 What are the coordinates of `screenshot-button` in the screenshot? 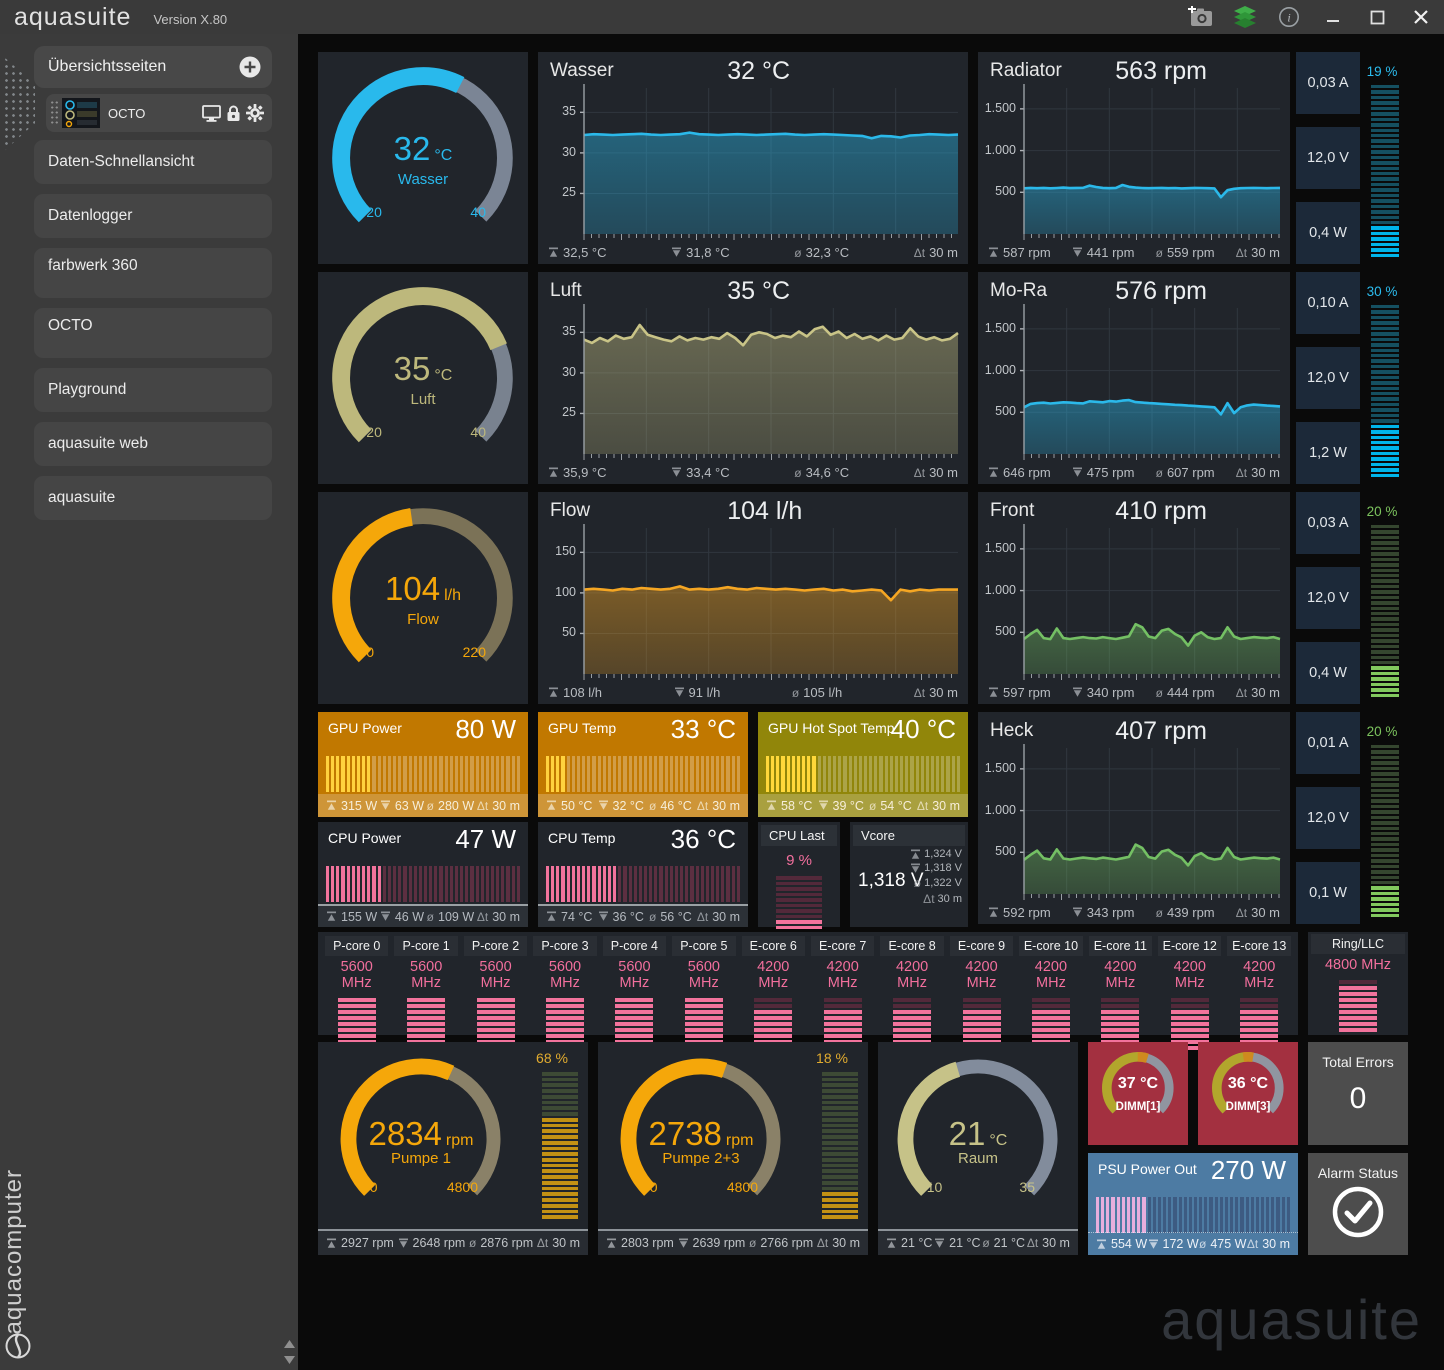 It's located at (1201, 17).